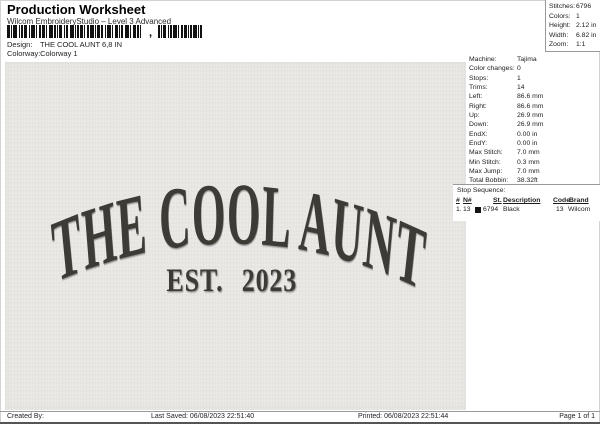 This screenshot has height=424, width=600. Describe the element at coordinates (458, 200) in the screenshot. I see `col-num: #` at that location.